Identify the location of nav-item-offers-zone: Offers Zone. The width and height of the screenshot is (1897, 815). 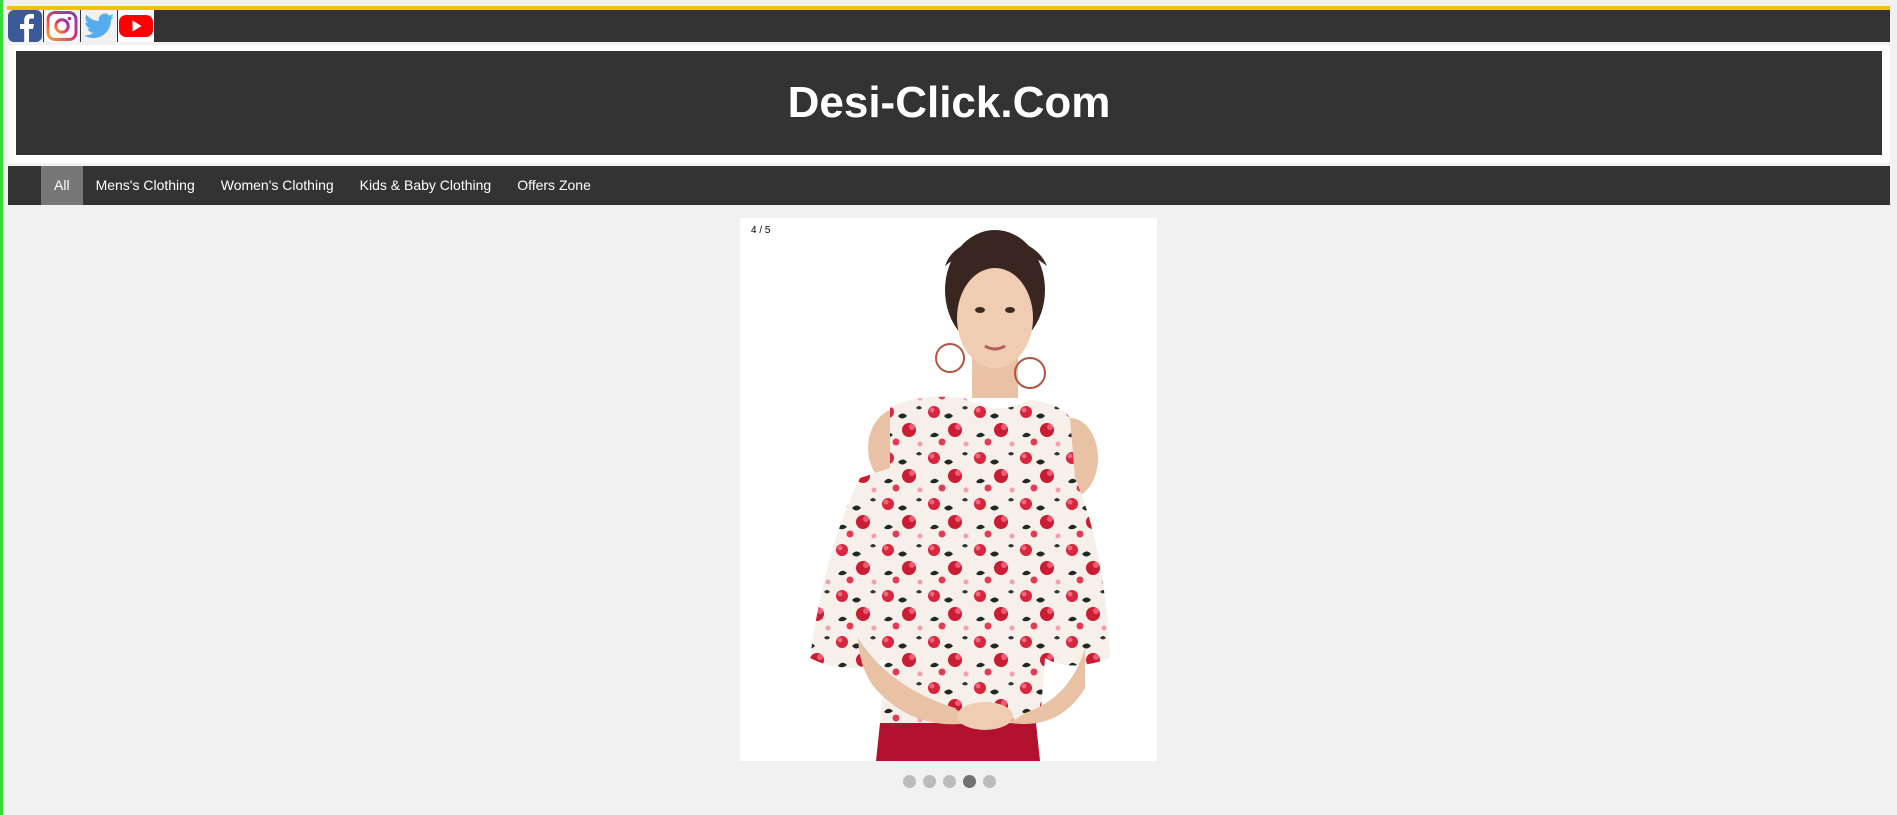
(554, 185).